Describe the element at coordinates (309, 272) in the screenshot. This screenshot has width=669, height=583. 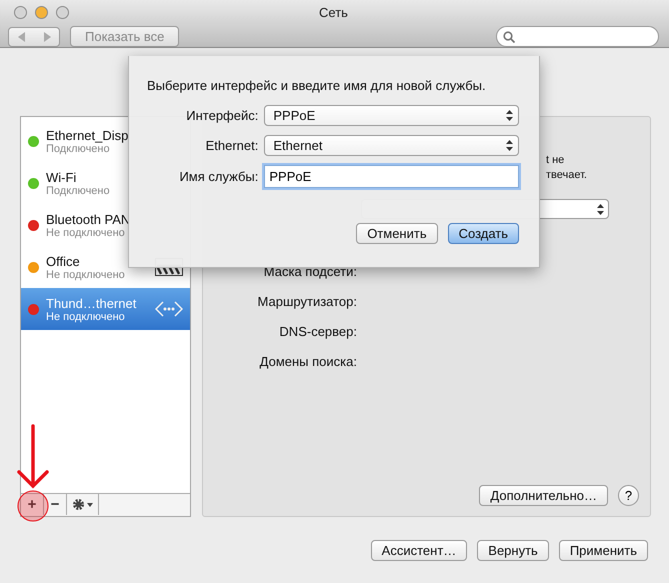
I see `field-label: Маска подсети:` at that location.